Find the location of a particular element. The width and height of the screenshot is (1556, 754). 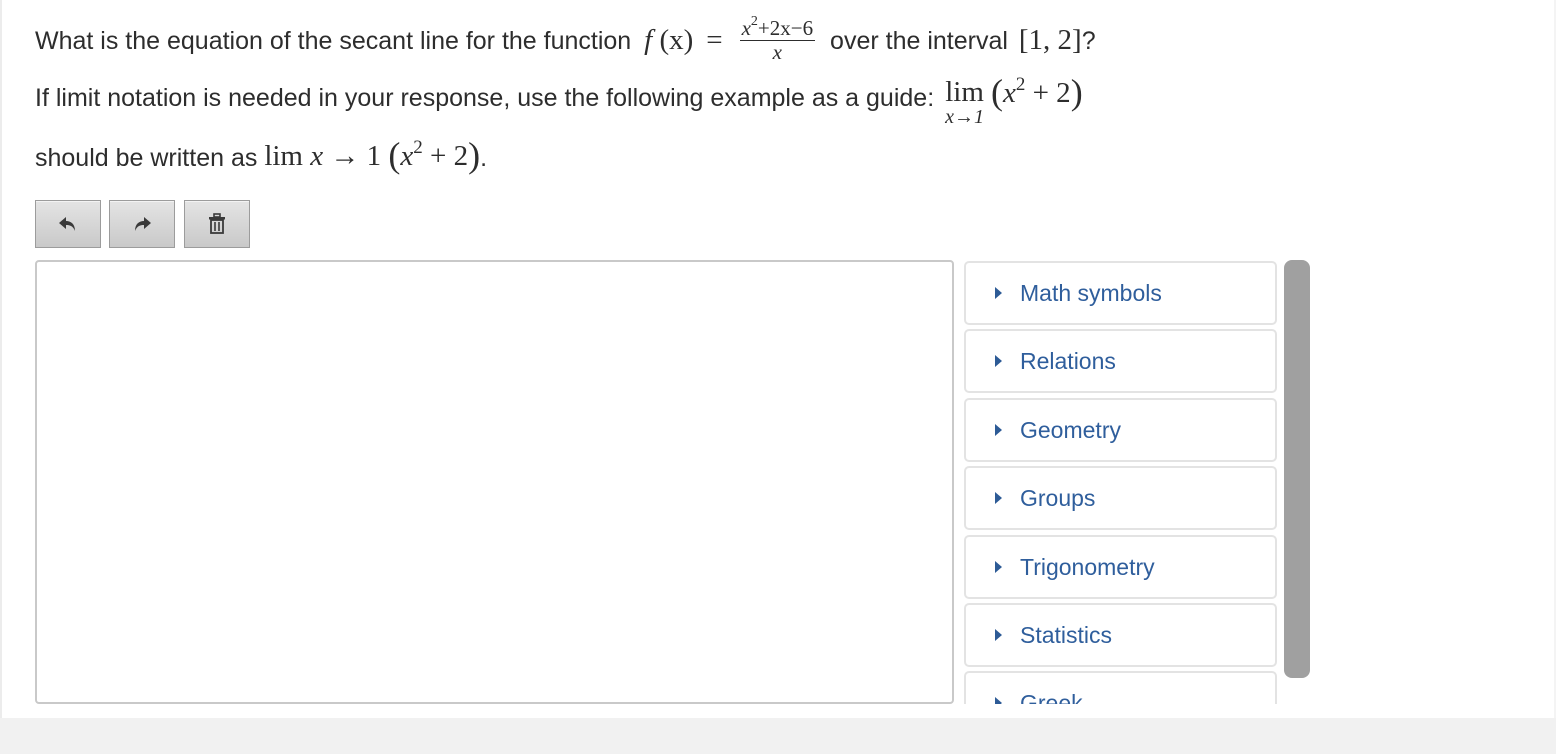

redo-button is located at coordinates (142, 224).